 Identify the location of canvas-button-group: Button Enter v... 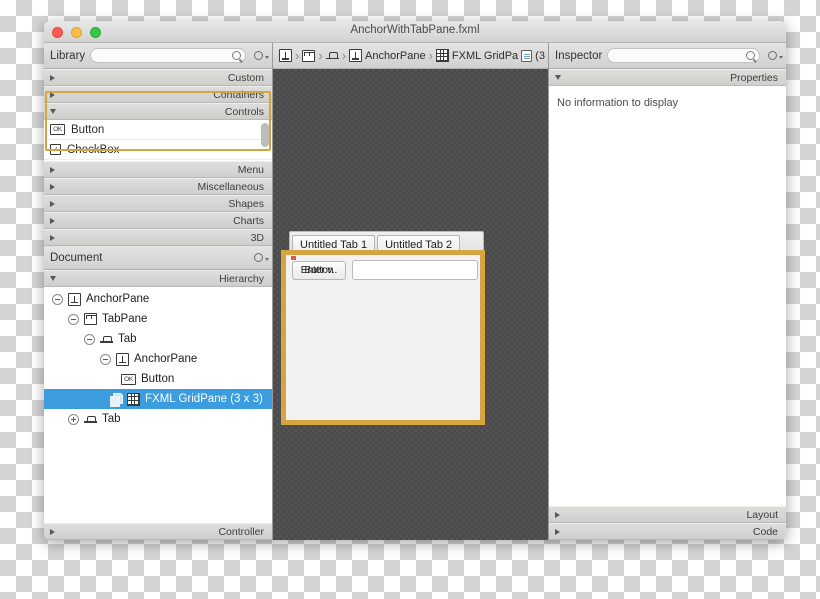
(319, 270).